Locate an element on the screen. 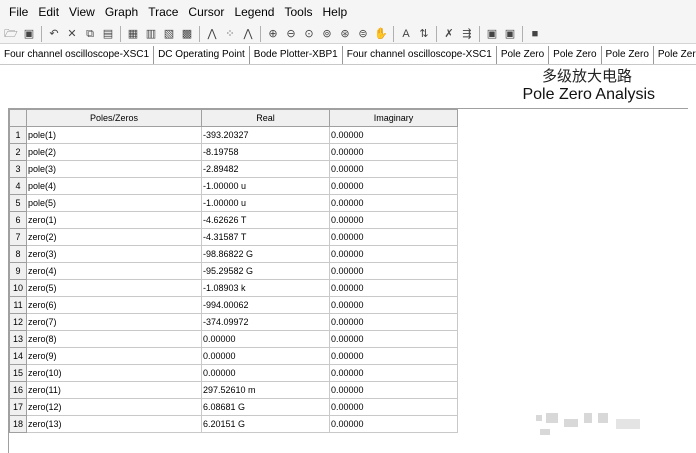 The image size is (696, 453). tab-4: Four channel oscilloscope-XSC1 is located at coordinates (420, 54).